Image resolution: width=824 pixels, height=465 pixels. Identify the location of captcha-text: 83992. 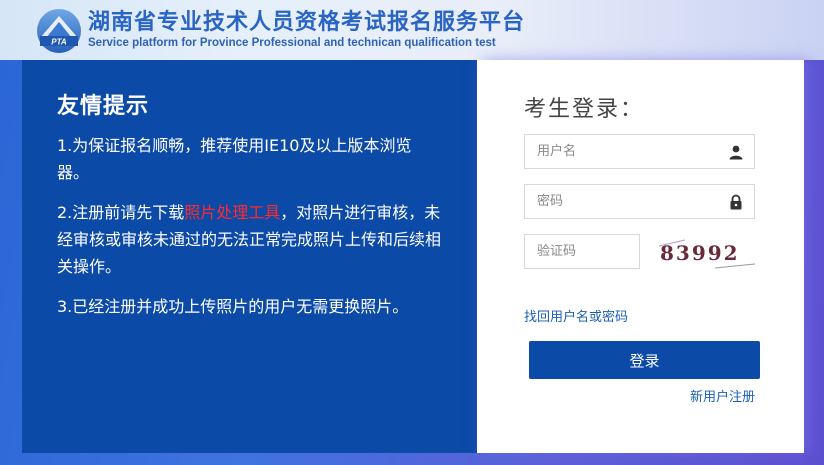
(700, 253).